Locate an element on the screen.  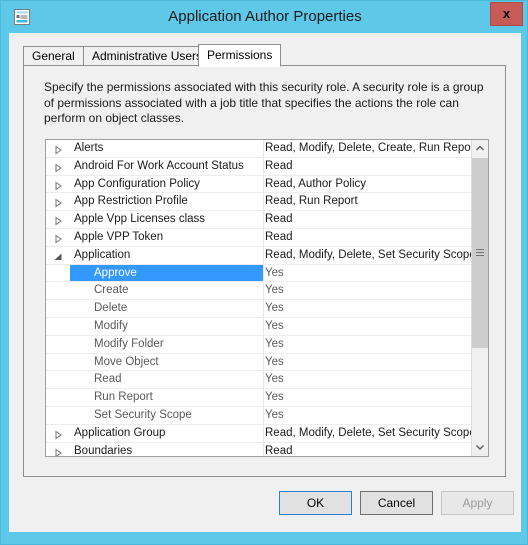
permission-name: Application Group is located at coordinates (120, 432).